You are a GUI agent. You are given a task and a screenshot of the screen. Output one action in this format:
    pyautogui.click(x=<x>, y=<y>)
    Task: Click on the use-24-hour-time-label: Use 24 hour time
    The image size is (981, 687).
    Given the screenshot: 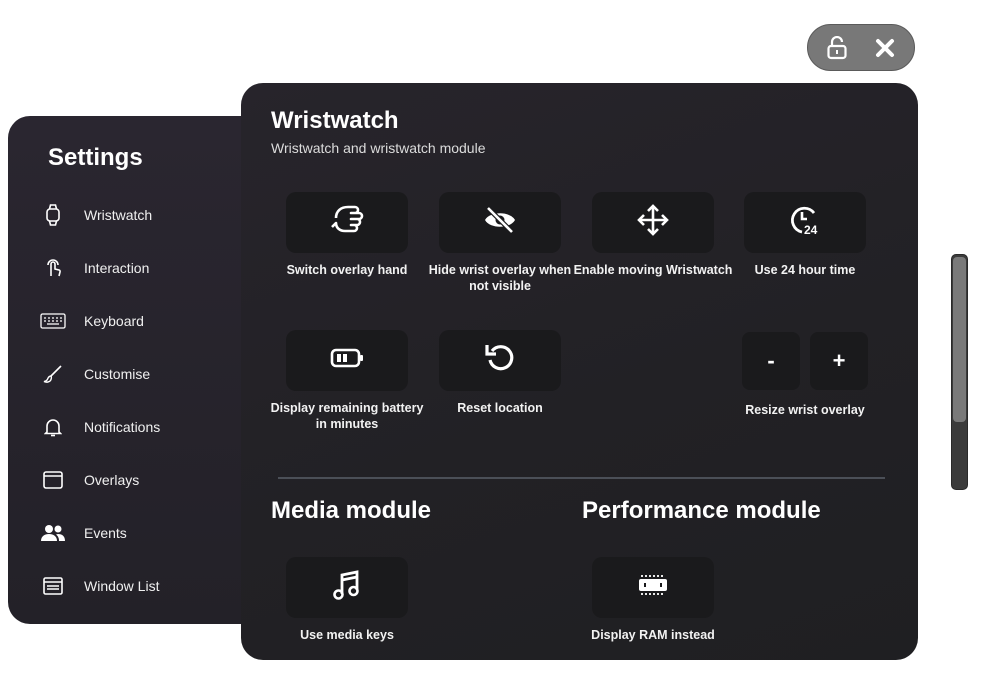 What is the action you would take?
    pyautogui.click(x=805, y=270)
    